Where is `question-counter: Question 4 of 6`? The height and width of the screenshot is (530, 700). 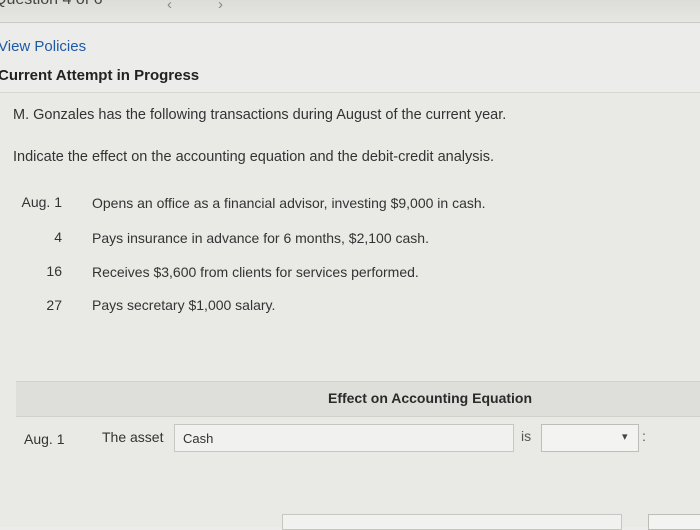 question-counter: Question 4 of 6 is located at coordinates (51, 4).